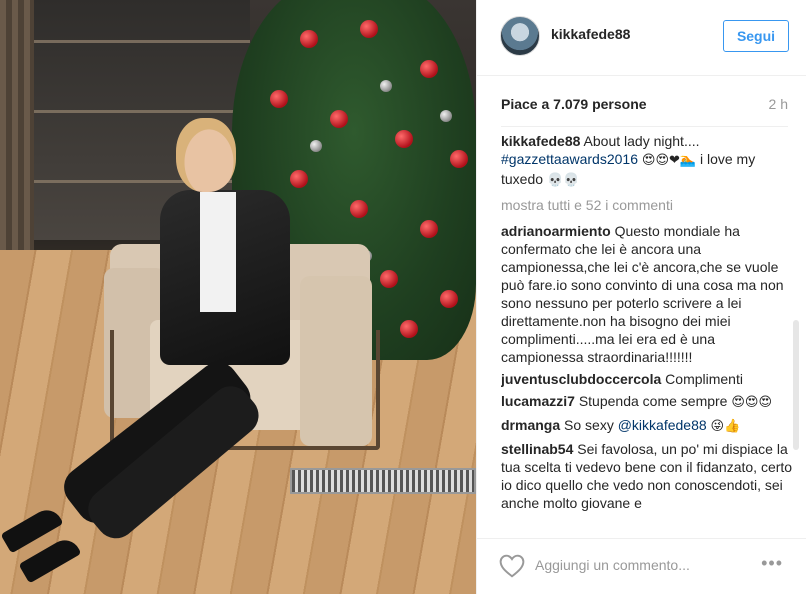 This screenshot has width=806, height=594. What do you see at coordinates (512, 566) in the screenshot?
I see `heart-icon` at bounding box center [512, 566].